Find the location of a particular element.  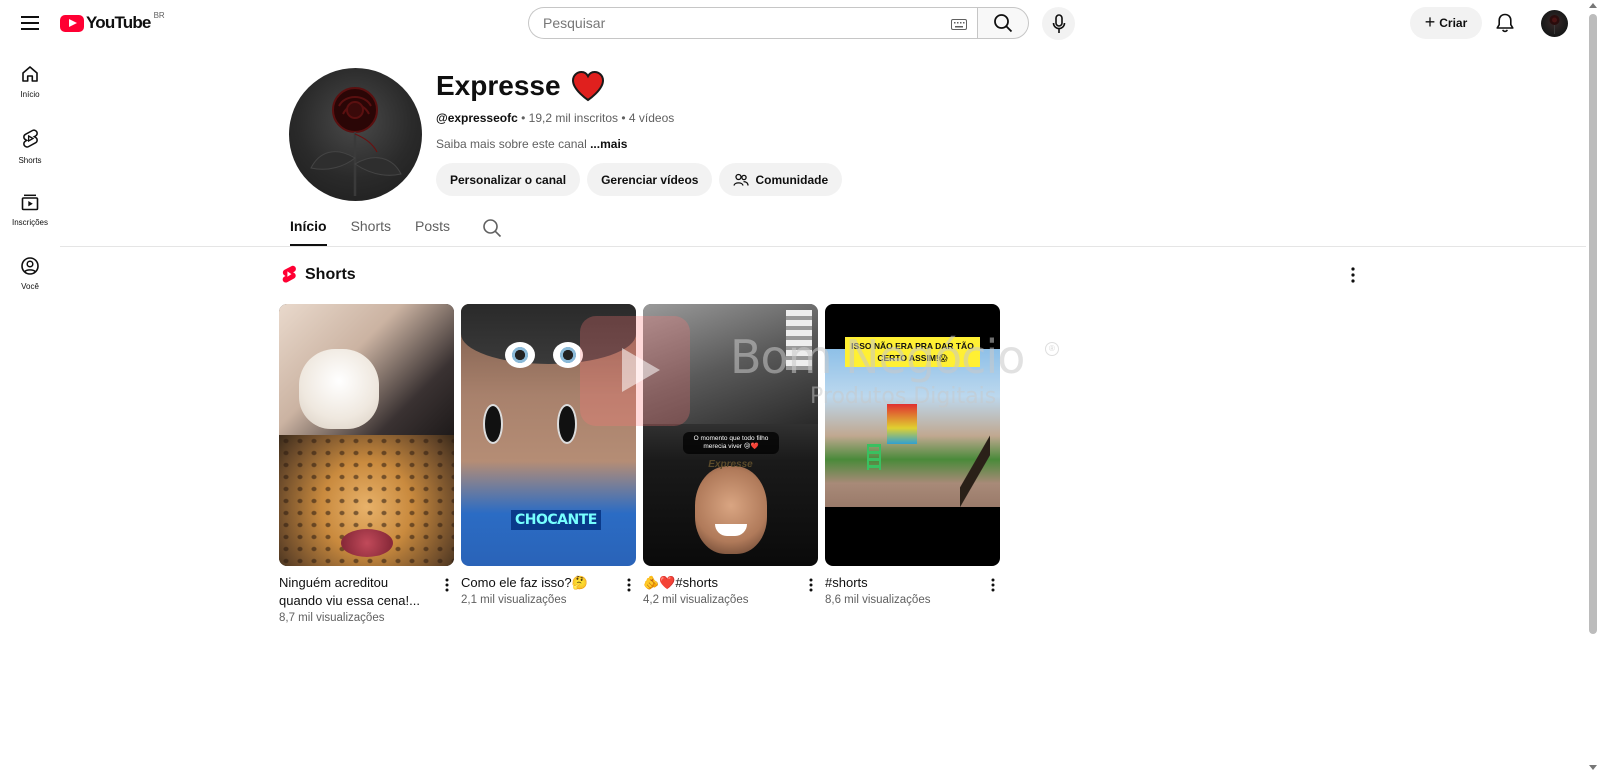

manage-videos-button: Gerenciar vídeos is located at coordinates (650, 179).